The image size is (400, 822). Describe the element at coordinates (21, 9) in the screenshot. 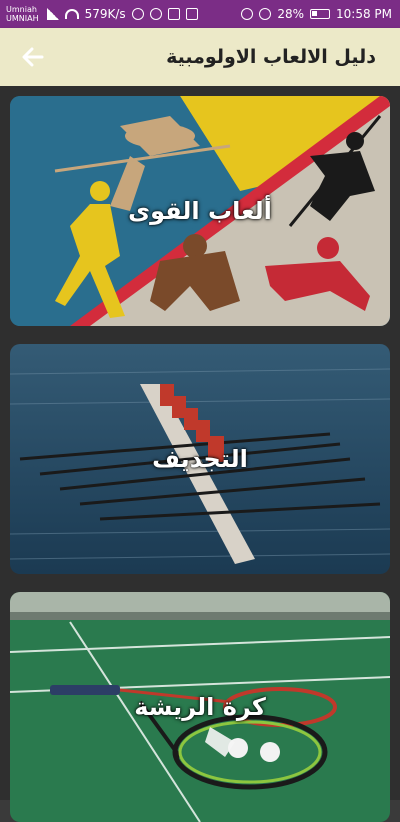

I see `carrier-top: Umniah` at that location.